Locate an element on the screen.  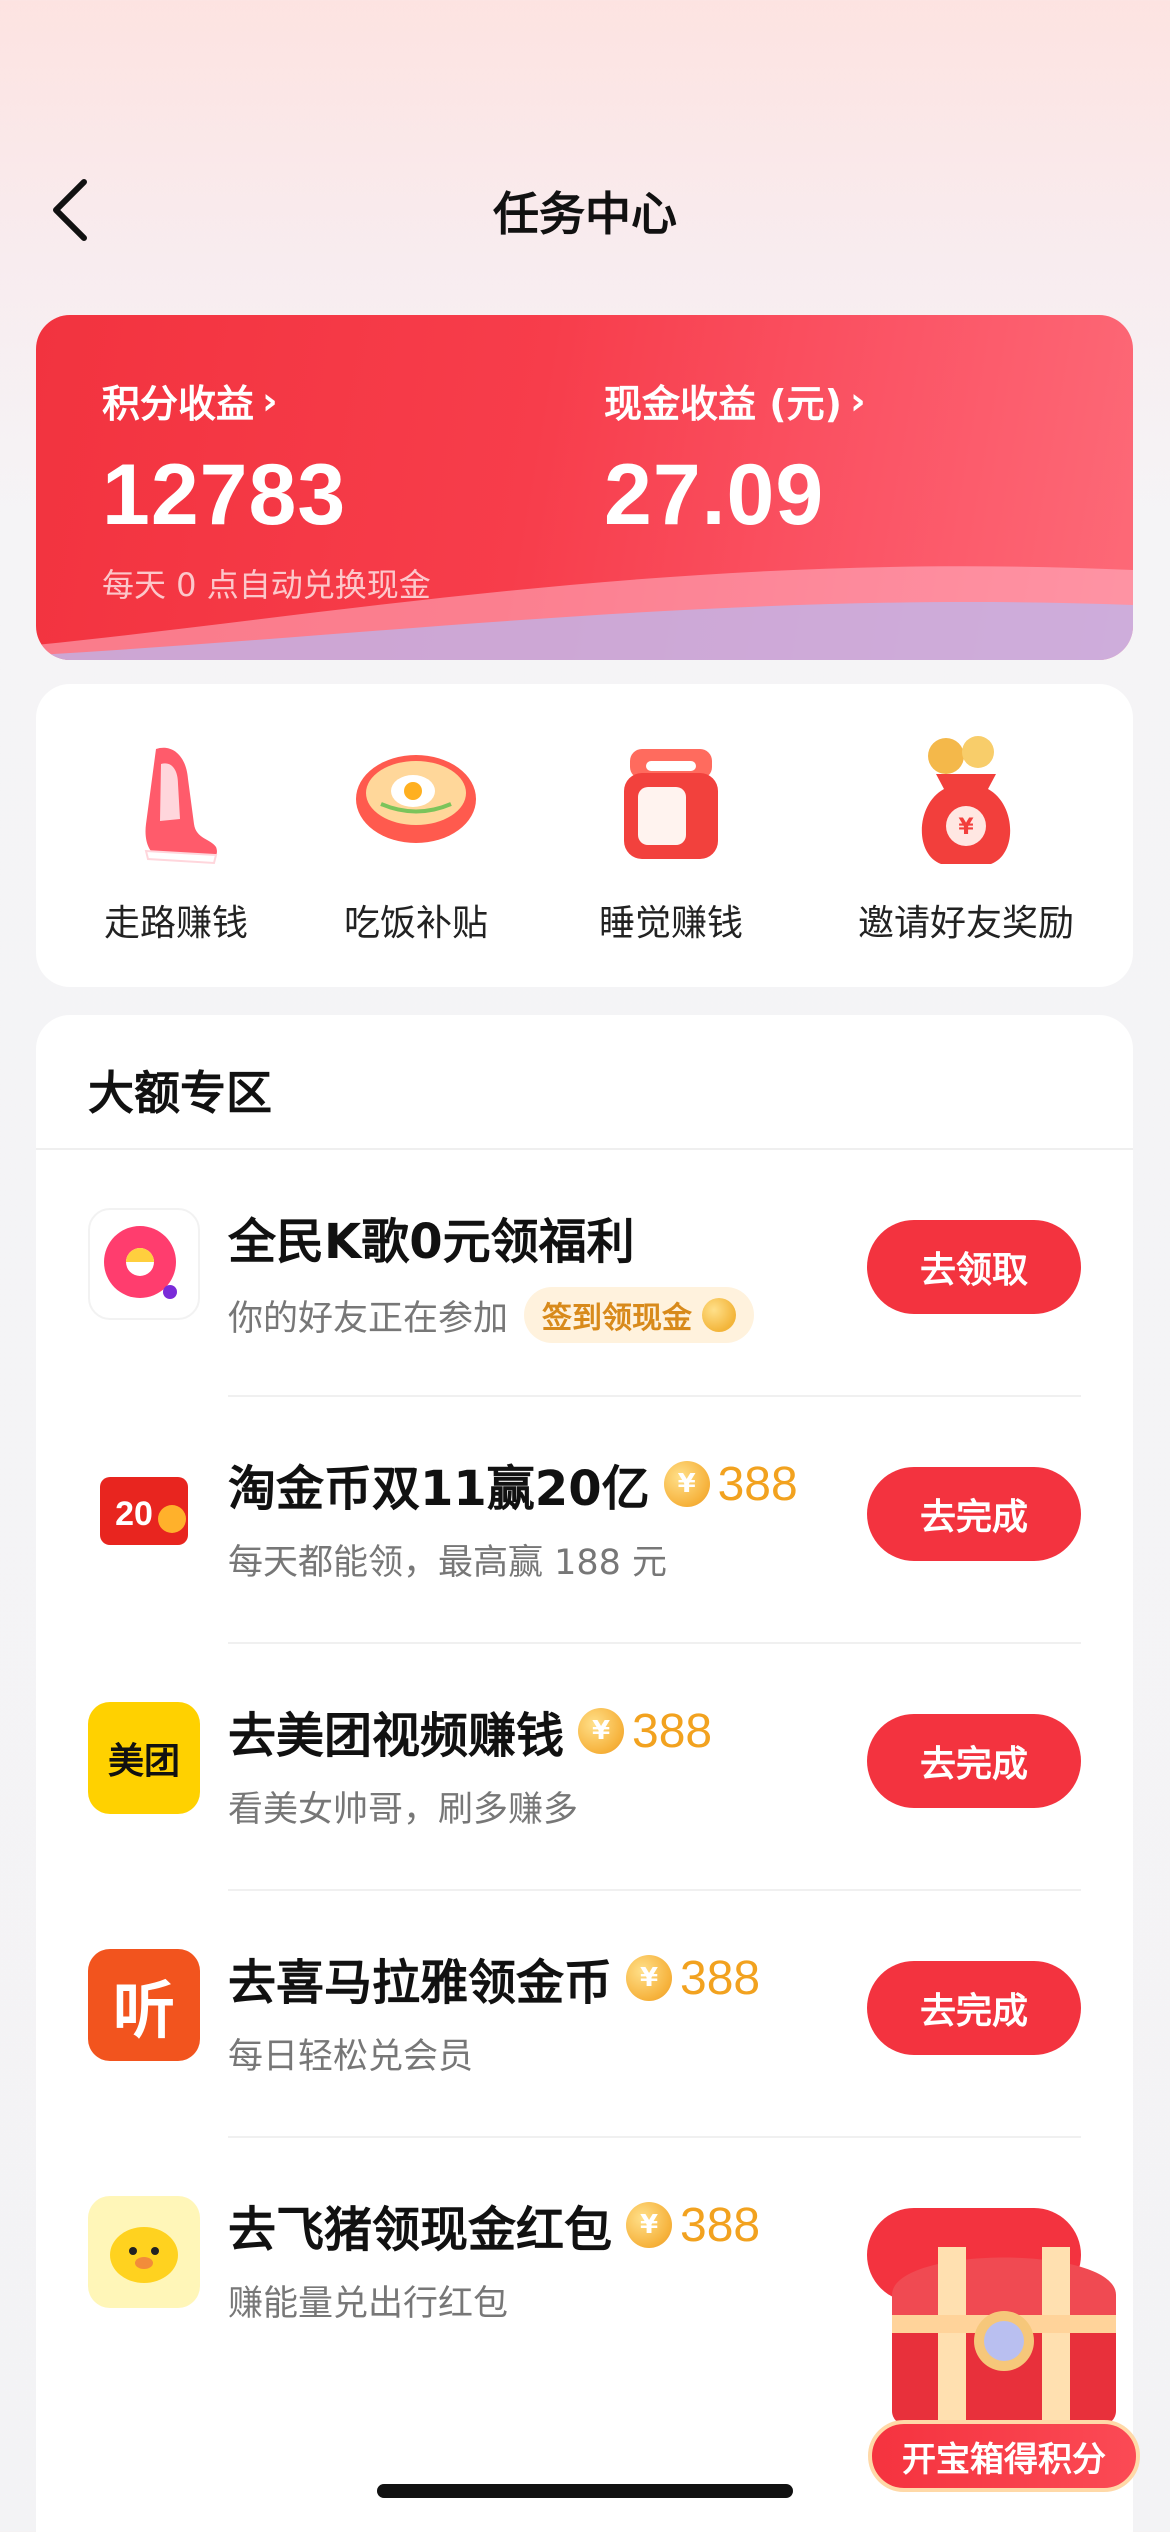
task-subtitle: 你的好友正在参加 签到领现金 is located at coordinates (491, 1315).